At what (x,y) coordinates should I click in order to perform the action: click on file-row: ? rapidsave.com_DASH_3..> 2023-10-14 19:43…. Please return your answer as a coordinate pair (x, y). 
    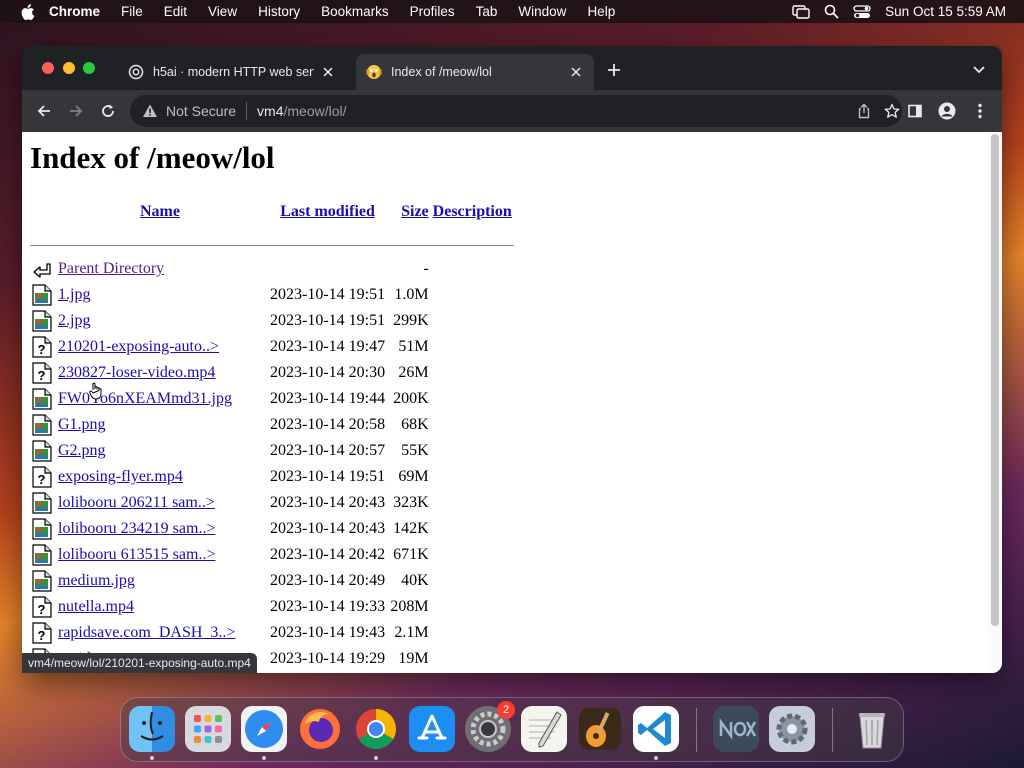
    Looking at the image, I should click on (272, 633).